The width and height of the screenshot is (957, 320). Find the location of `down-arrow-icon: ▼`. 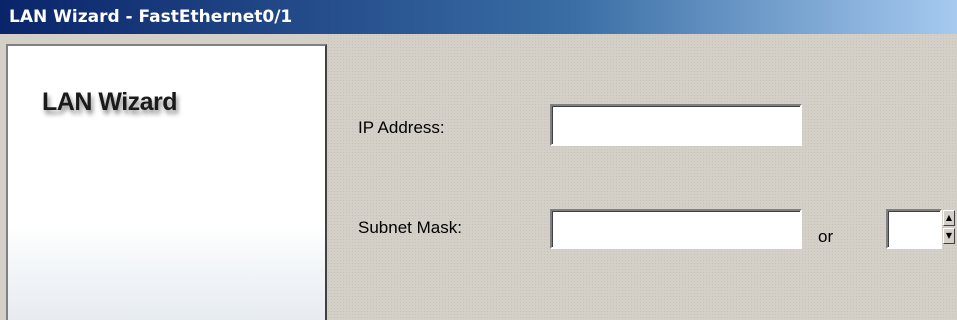

down-arrow-icon: ▼ is located at coordinates (949, 236).